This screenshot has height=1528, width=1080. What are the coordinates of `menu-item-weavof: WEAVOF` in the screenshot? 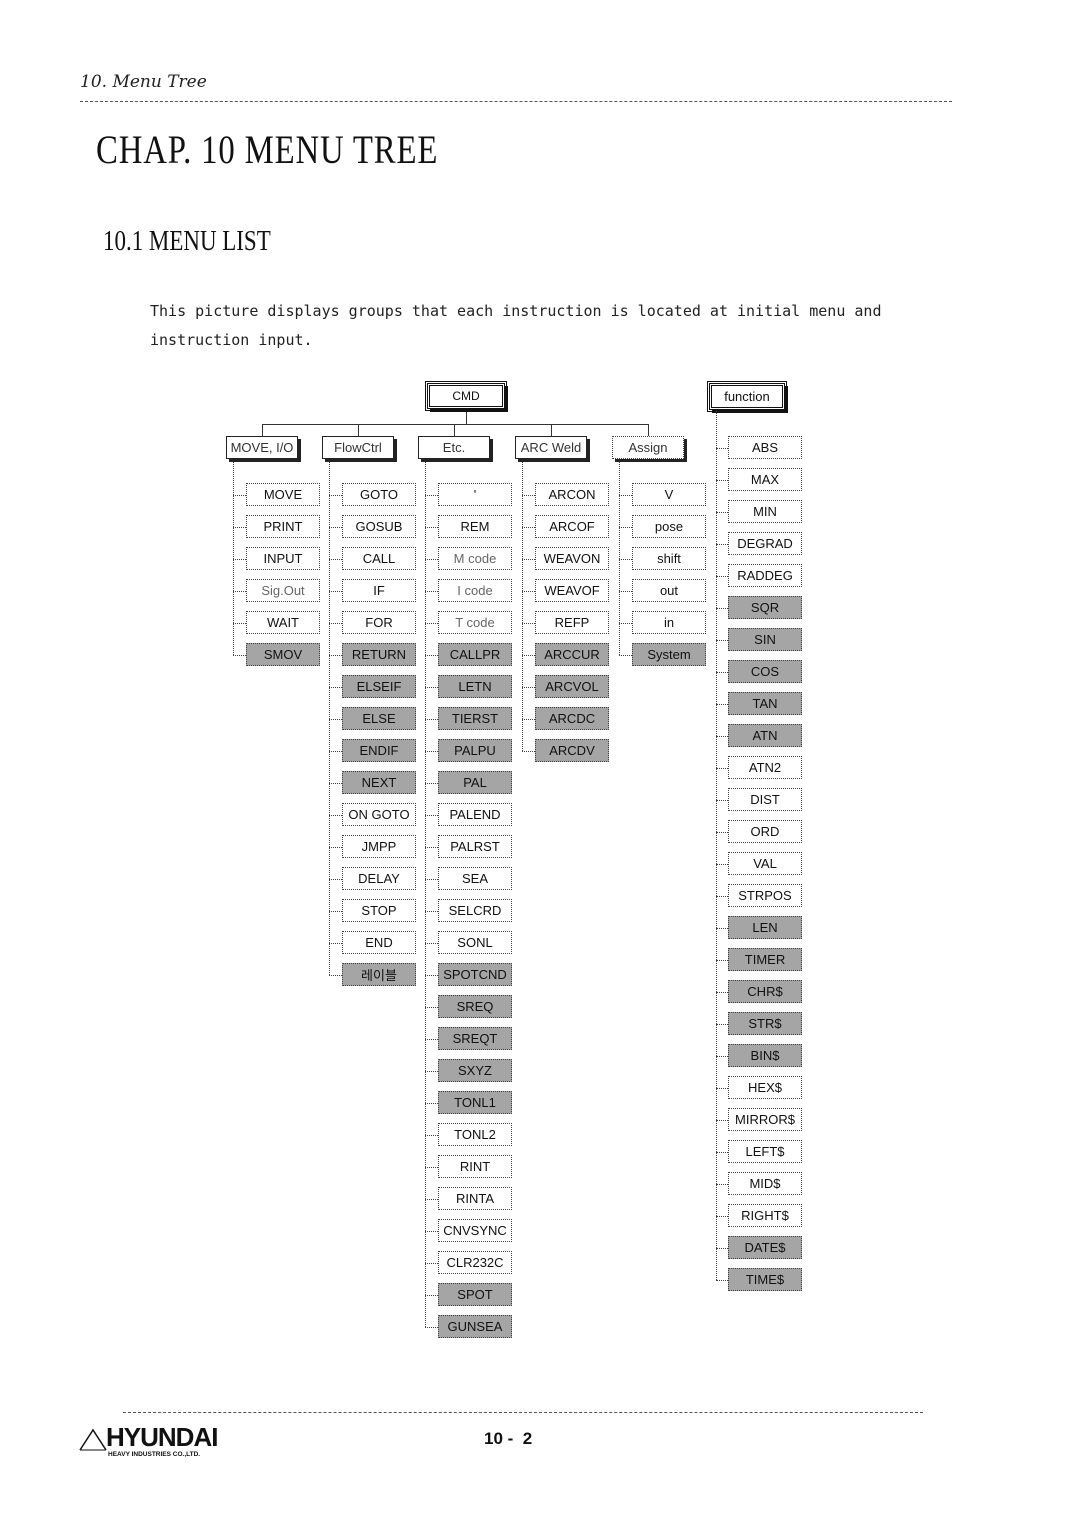 It's located at (572, 590).